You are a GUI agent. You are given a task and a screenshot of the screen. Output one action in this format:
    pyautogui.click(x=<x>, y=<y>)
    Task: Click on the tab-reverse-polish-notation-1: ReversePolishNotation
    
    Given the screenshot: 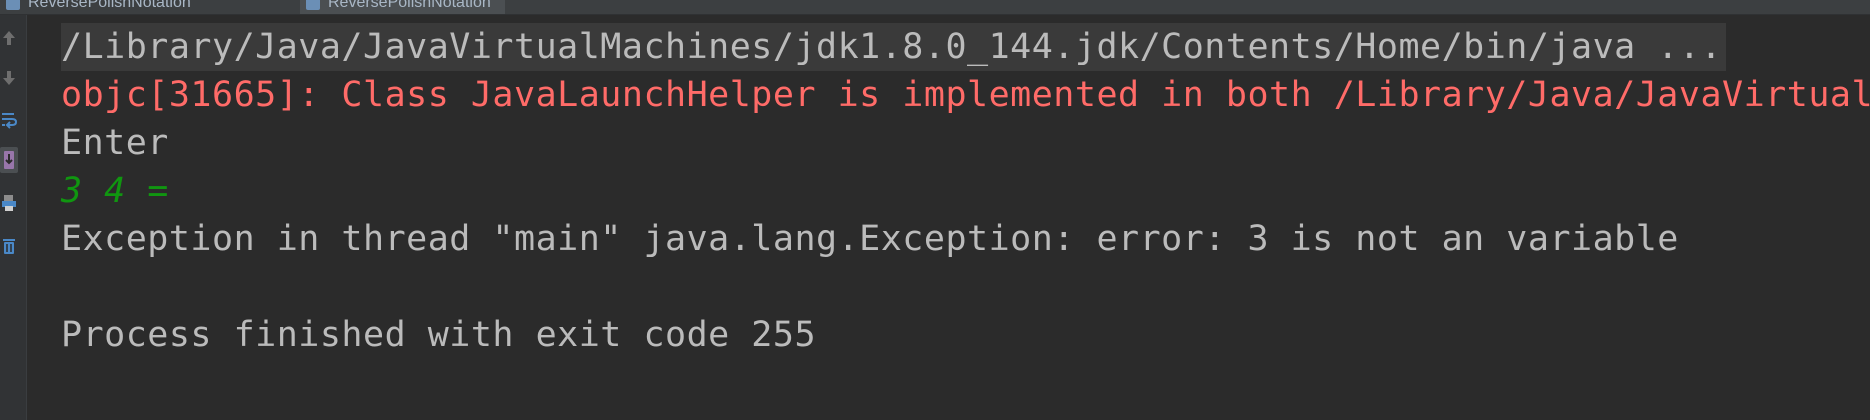 What is the action you would take?
    pyautogui.click(x=102, y=7)
    